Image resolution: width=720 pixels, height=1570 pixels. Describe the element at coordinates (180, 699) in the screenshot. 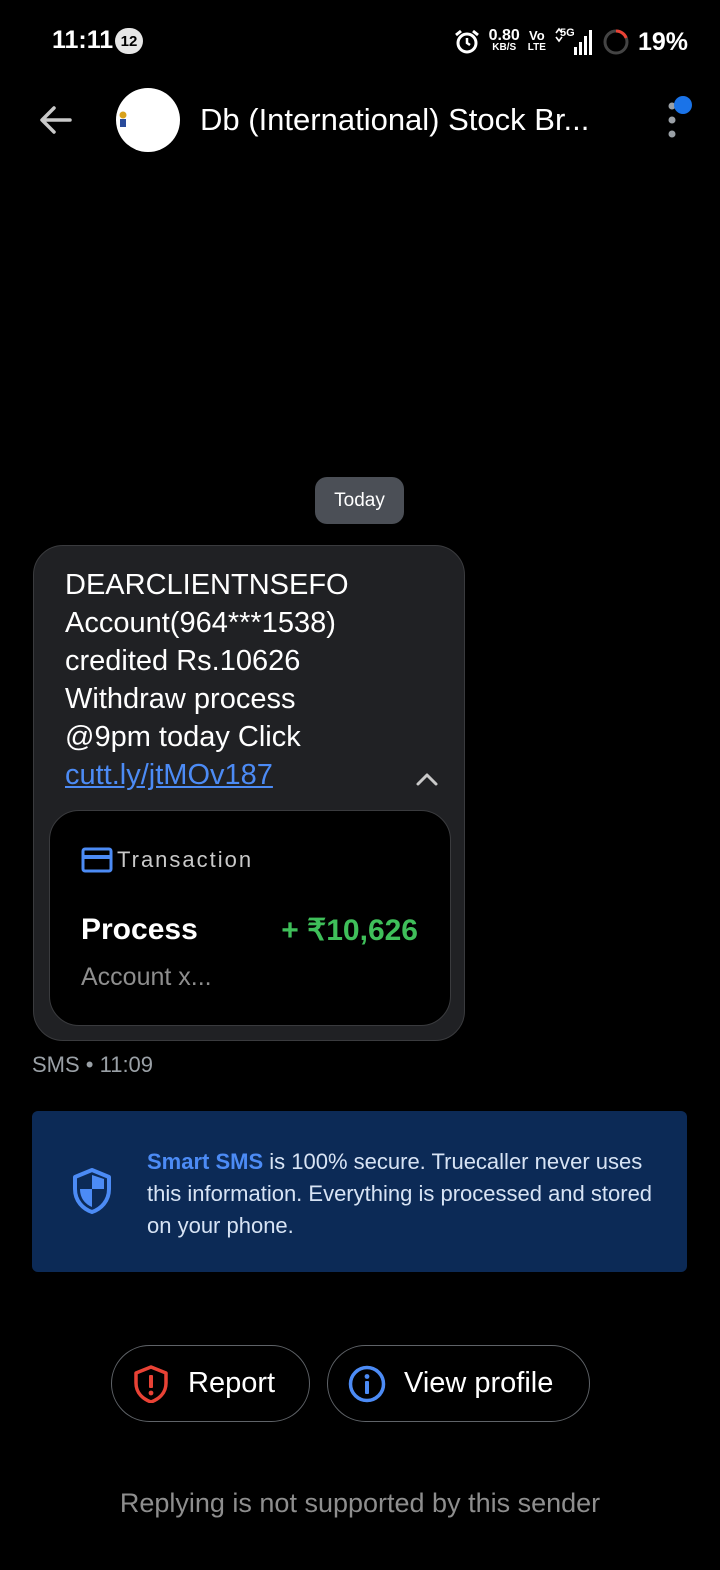

I see `message-line: Withdraw process` at that location.